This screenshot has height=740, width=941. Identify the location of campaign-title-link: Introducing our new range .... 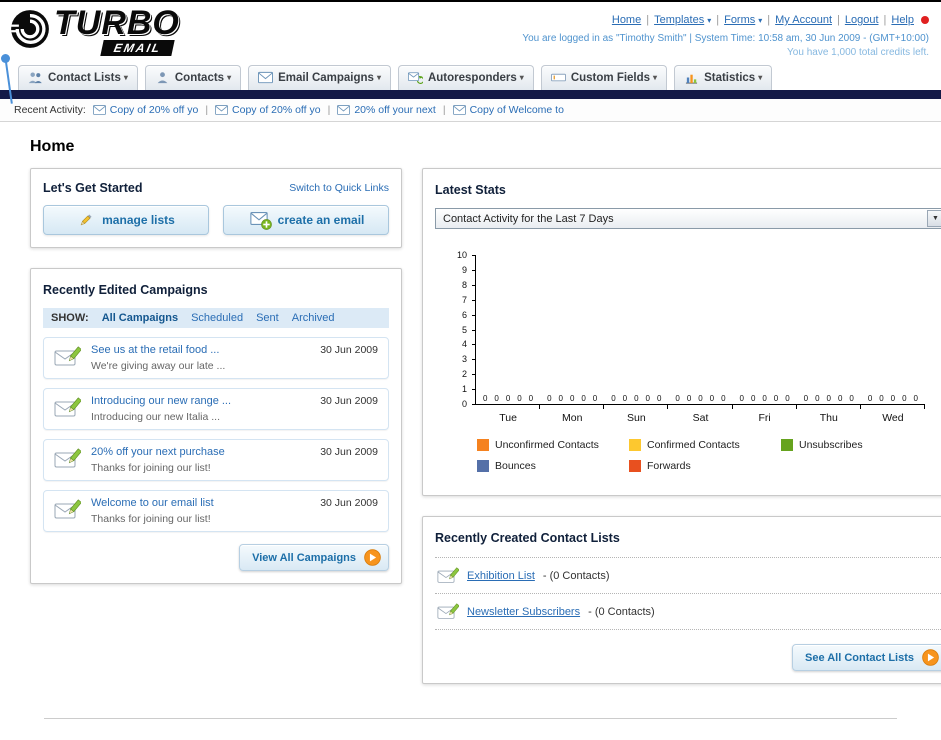
(200, 401).